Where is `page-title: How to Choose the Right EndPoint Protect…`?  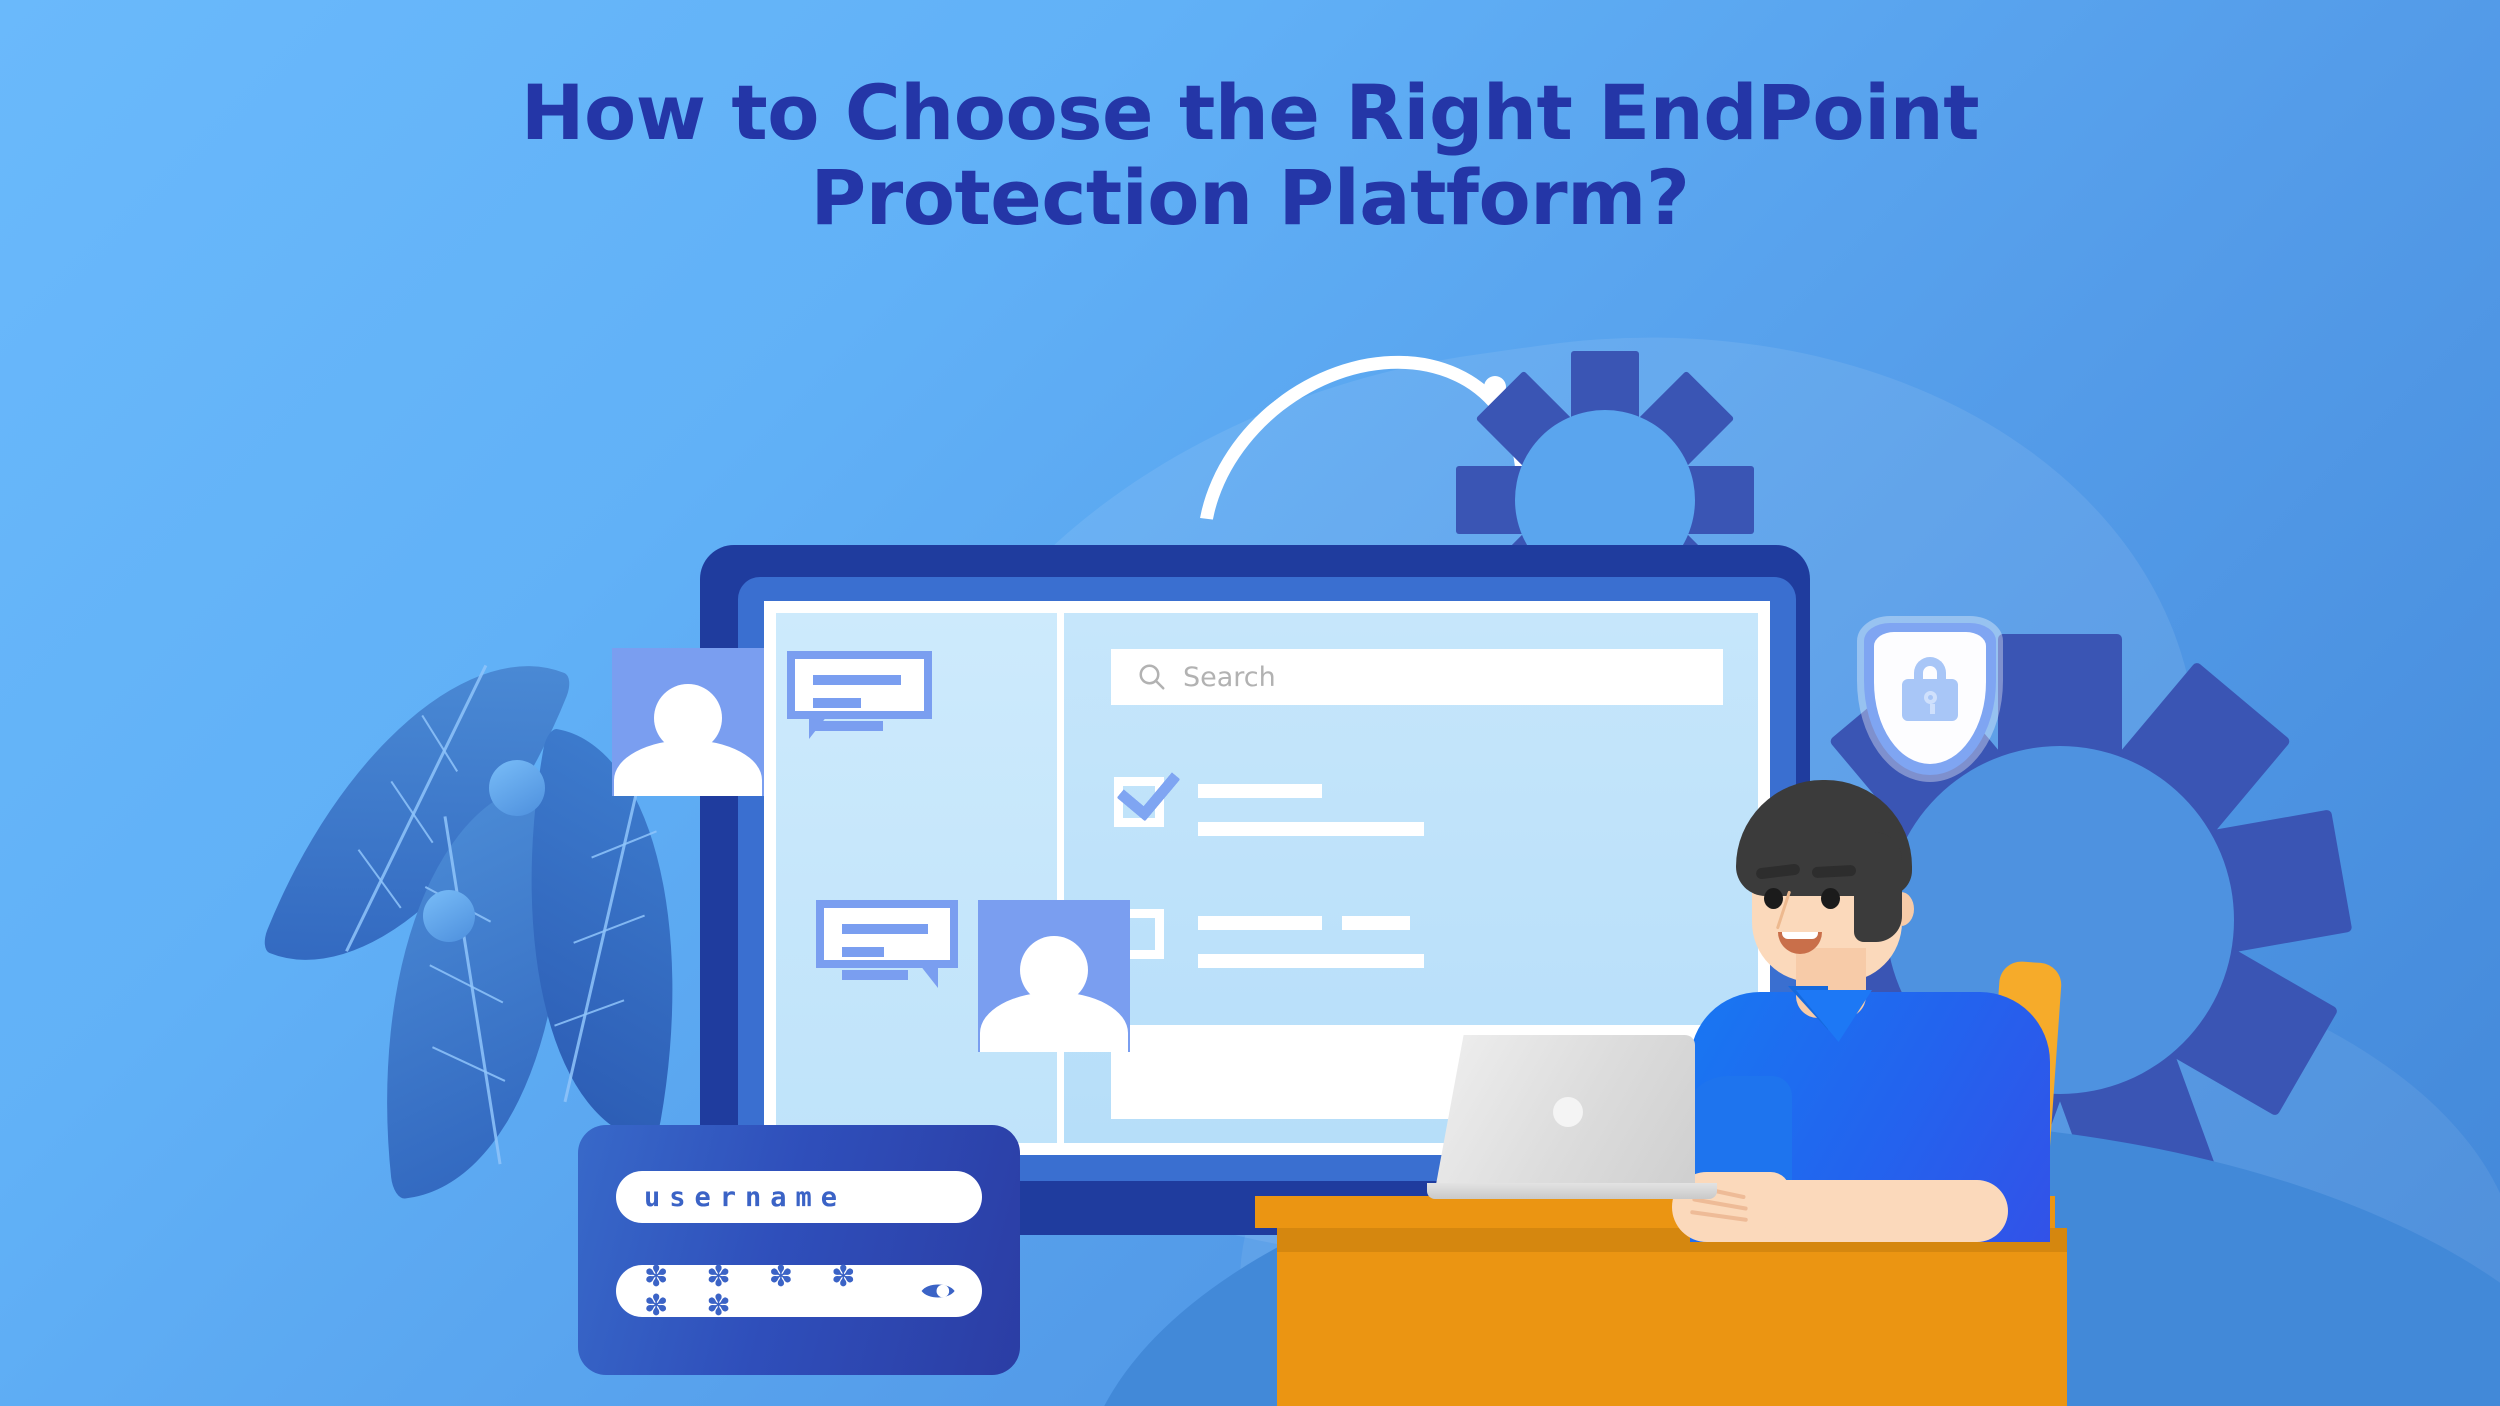
page-title: How to Choose the Right EndPoint Protect… is located at coordinates (1250, 155).